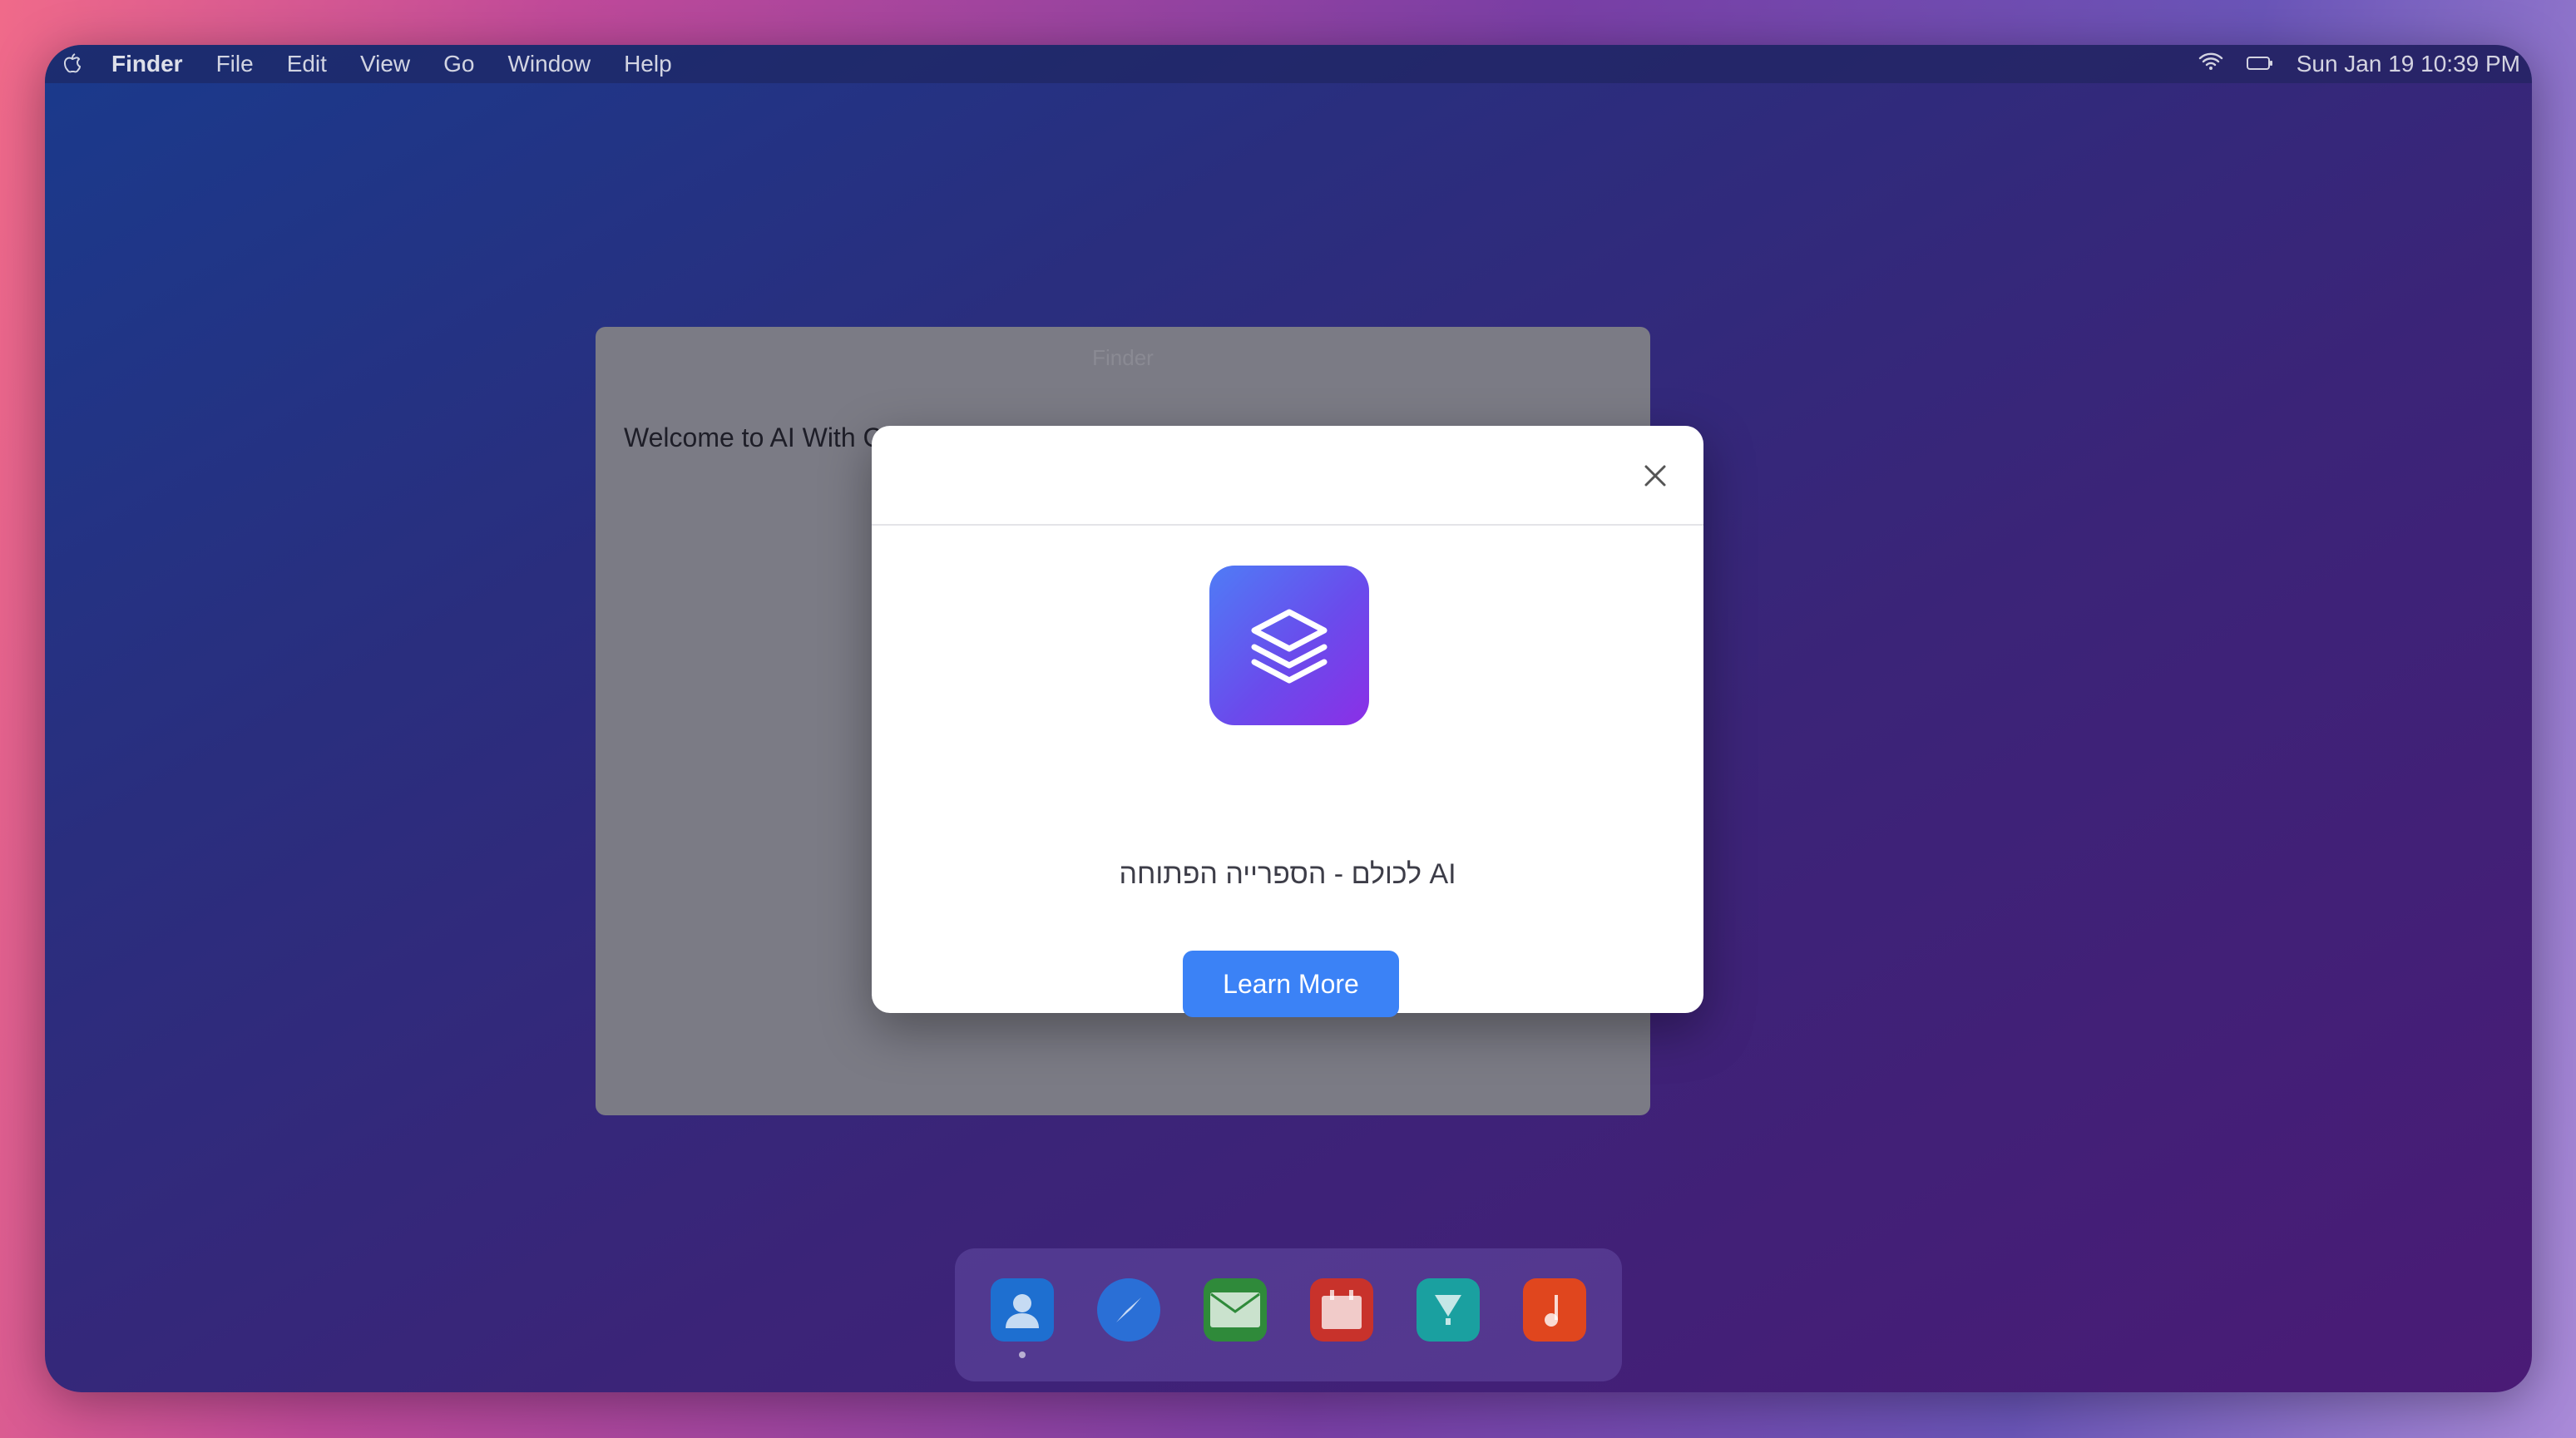 This screenshot has width=2576, height=1438. Describe the element at coordinates (753, 437) in the screenshot. I see `finder-welcome-text: Welcome to AI With C` at that location.